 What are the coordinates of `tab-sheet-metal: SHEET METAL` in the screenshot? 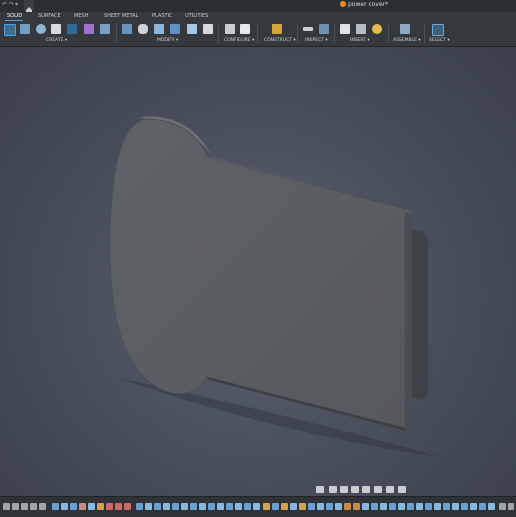 It's located at (121, 16).